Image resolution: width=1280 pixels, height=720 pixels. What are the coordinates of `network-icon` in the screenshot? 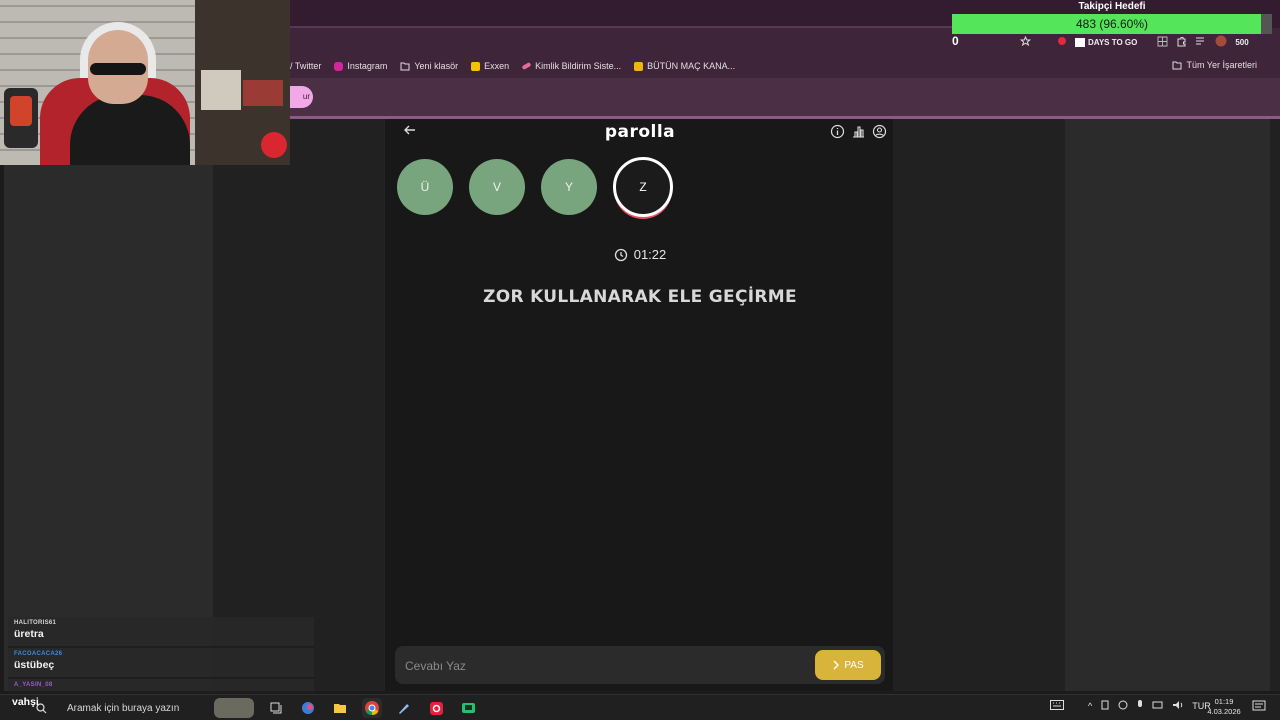 It's located at (1123, 706).